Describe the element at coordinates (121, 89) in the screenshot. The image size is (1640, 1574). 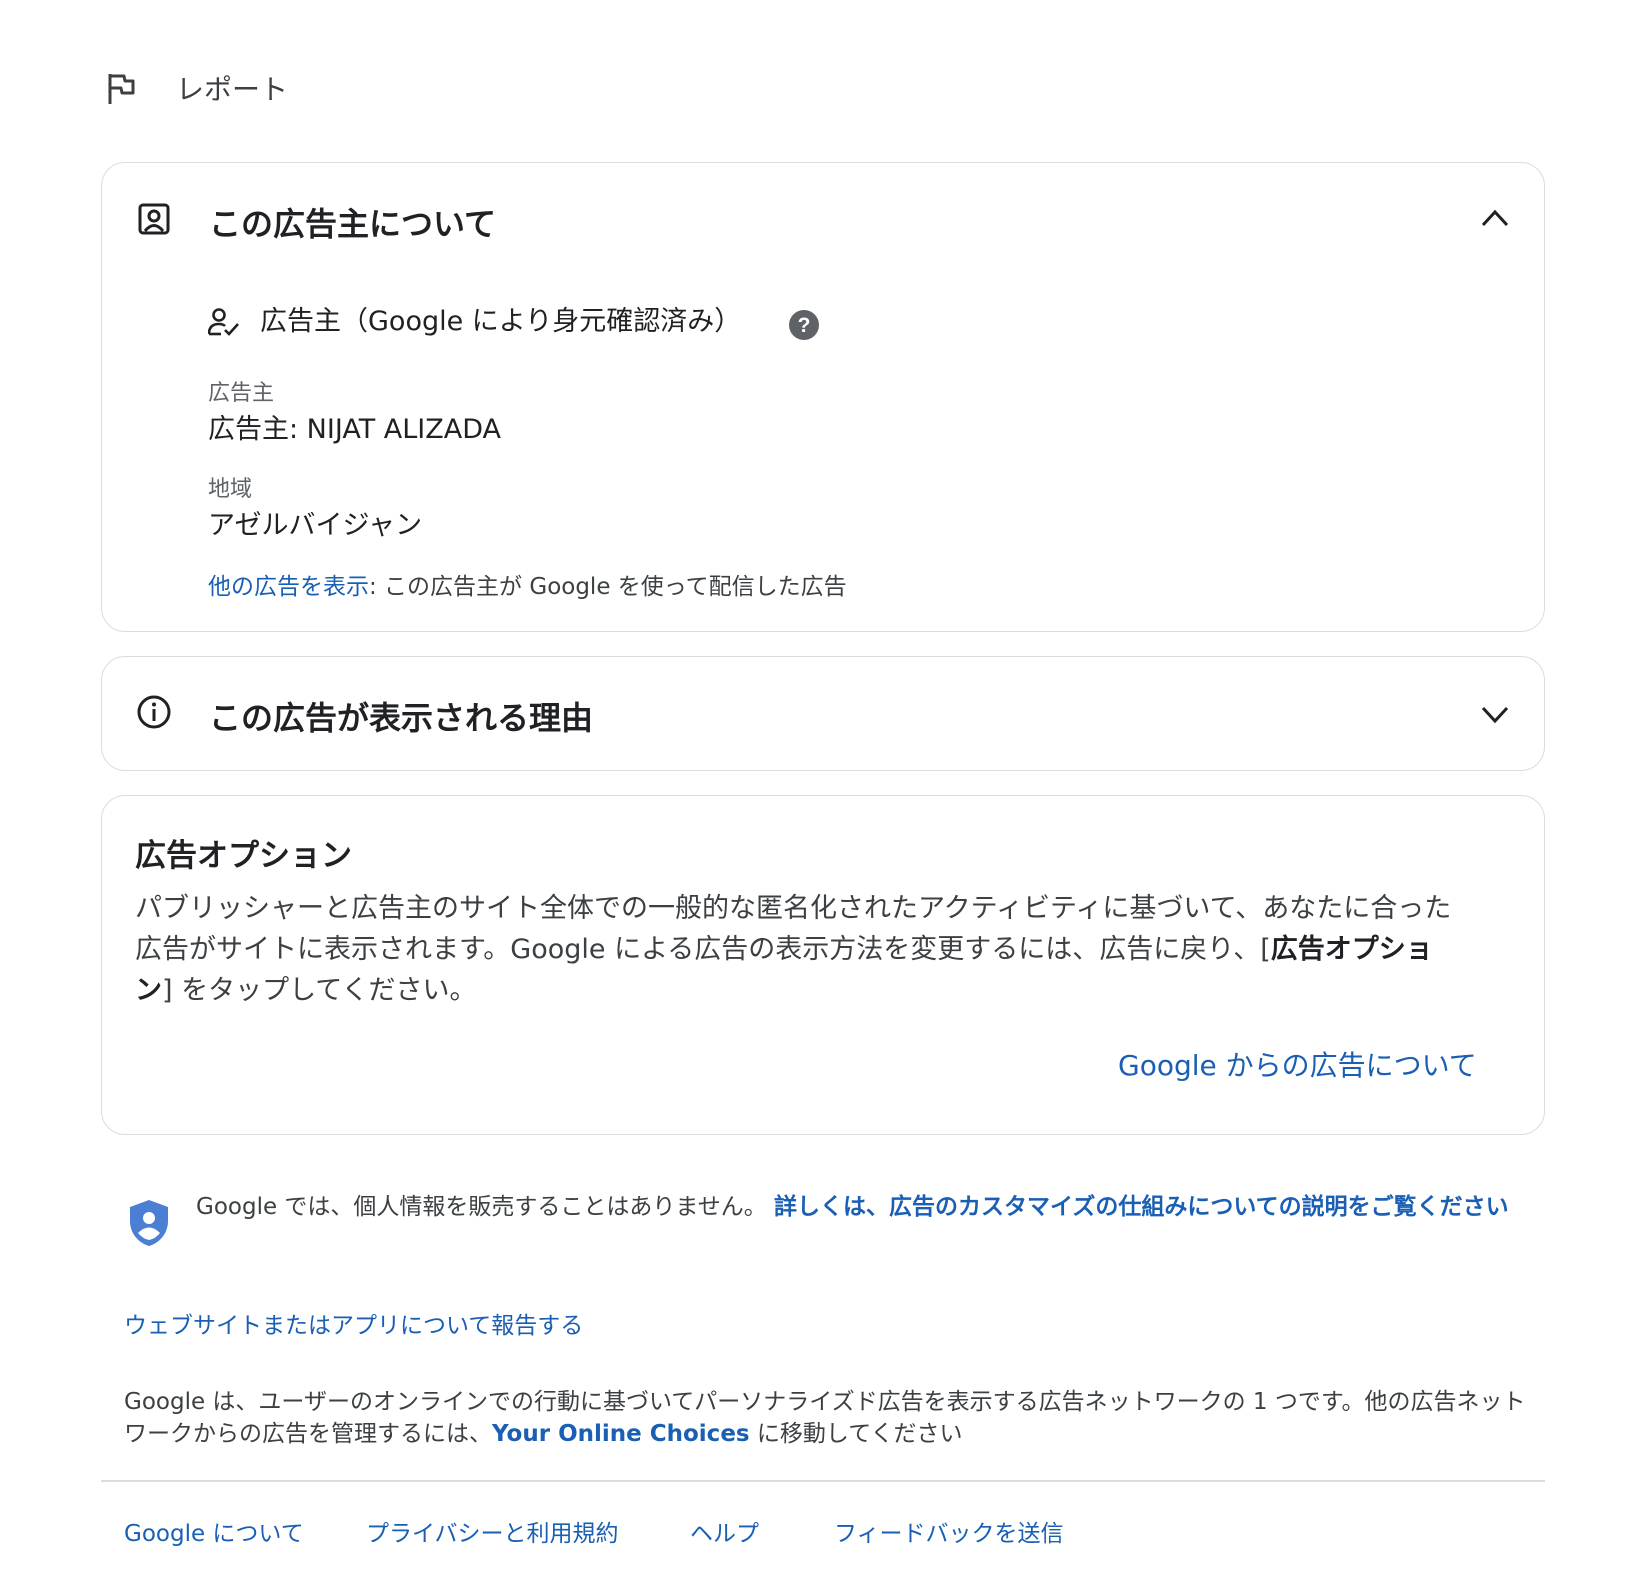
I see `flag-icon` at that location.